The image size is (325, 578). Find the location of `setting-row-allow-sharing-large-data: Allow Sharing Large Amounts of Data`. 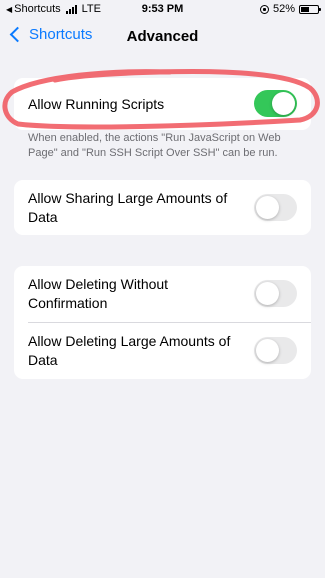

setting-row-allow-sharing-large-data: Allow Sharing Large Amounts of Data is located at coordinates (162, 207).